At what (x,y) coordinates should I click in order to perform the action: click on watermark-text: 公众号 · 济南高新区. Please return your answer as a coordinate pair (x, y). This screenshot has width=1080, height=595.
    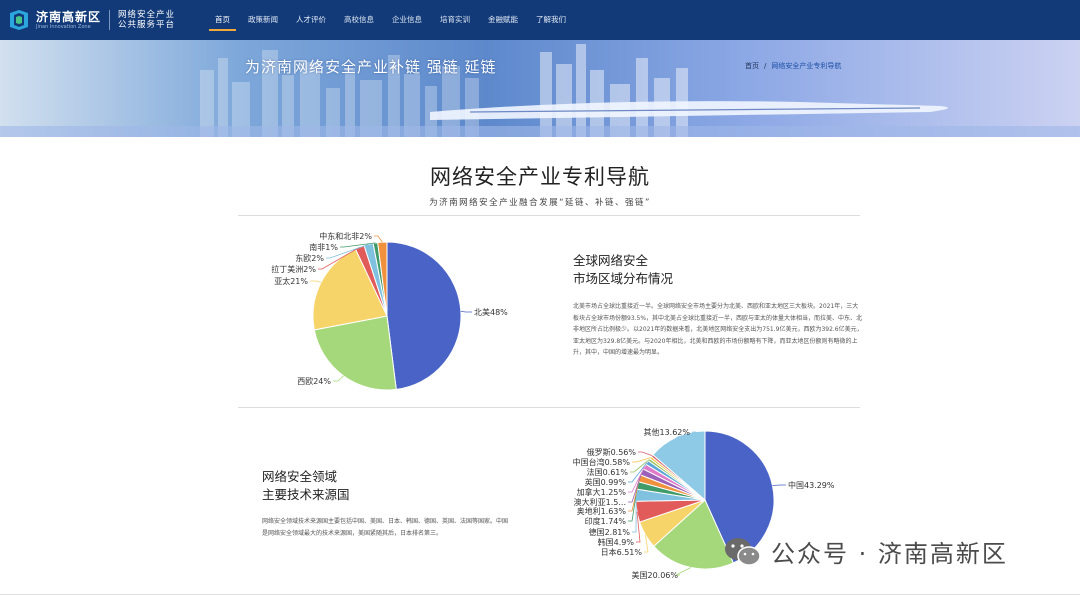
    Looking at the image, I should click on (889, 554).